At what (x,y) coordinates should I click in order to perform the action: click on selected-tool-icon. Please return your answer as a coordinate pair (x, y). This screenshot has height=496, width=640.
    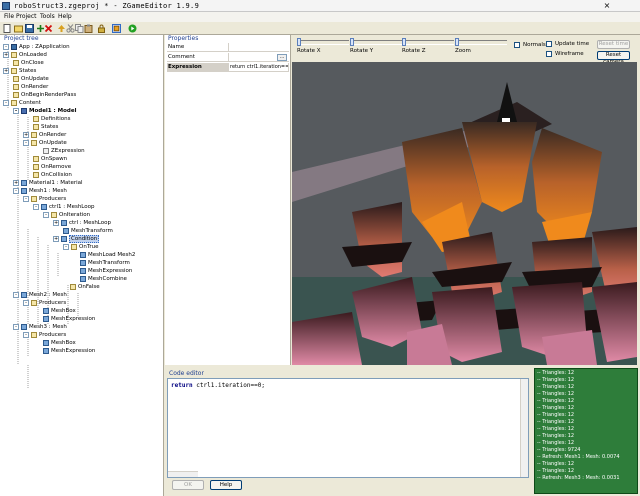
    Looking at the image, I should click on (116, 28).